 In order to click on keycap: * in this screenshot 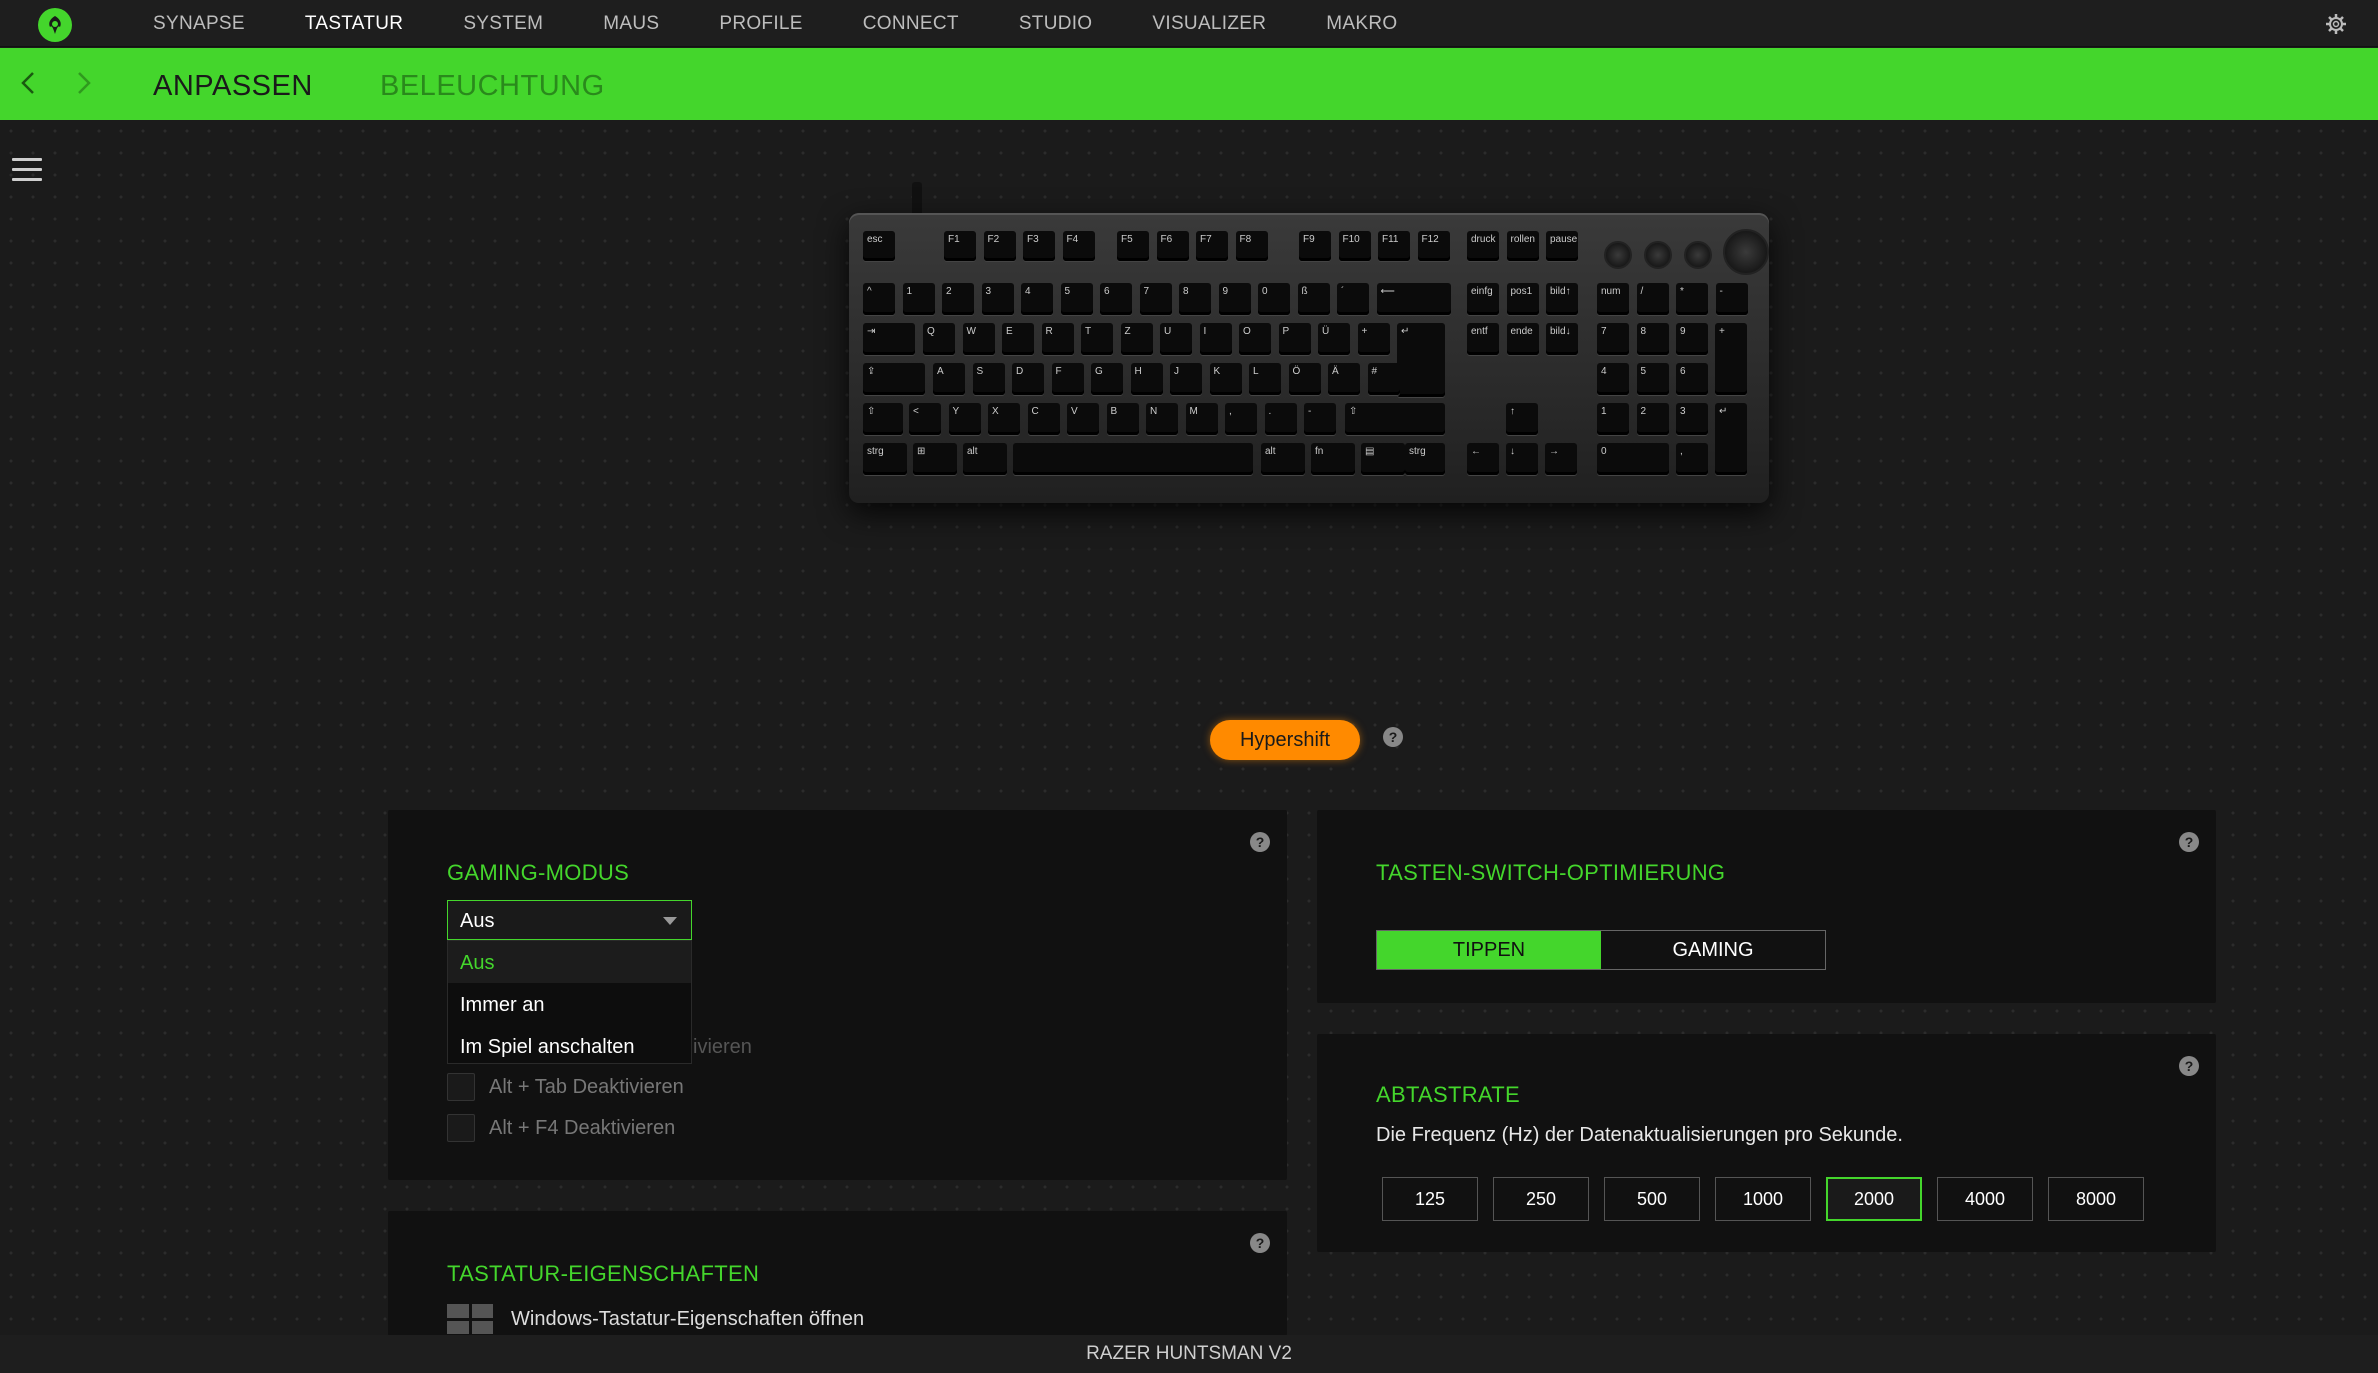, I will do `click(1692, 299)`.